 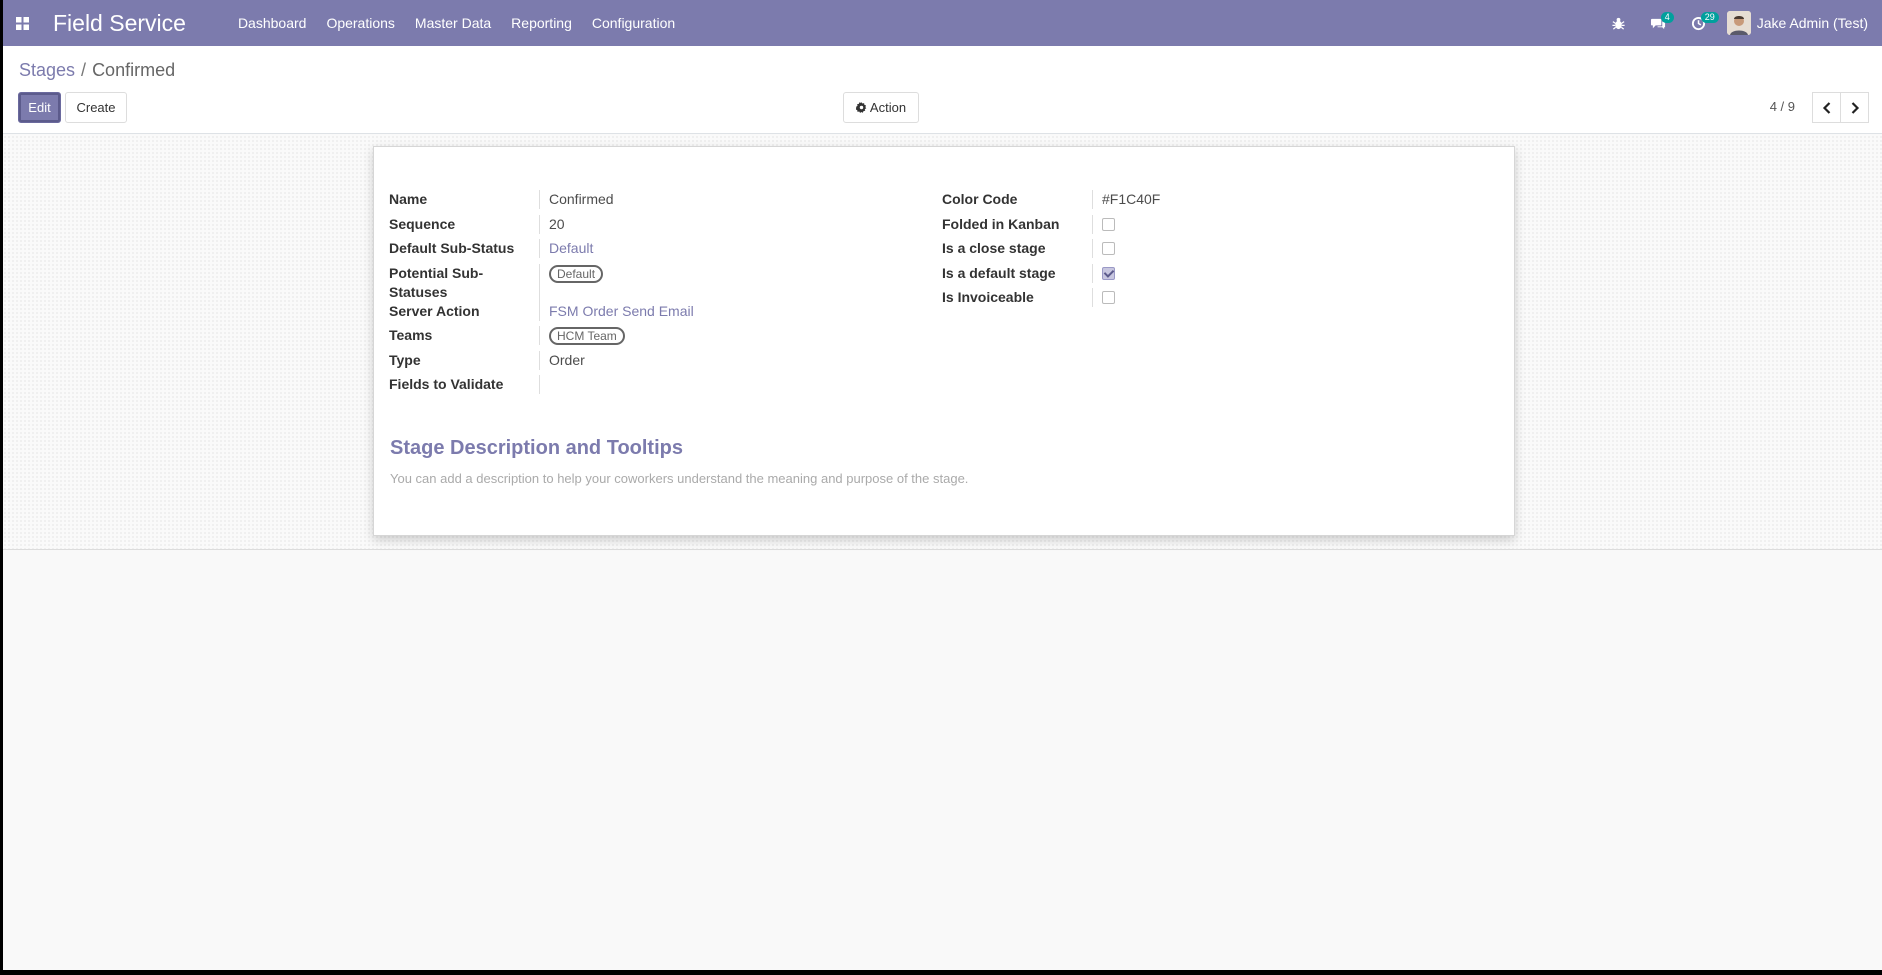 I want to click on is-default-stage-checkbox, so click(x=1108, y=273).